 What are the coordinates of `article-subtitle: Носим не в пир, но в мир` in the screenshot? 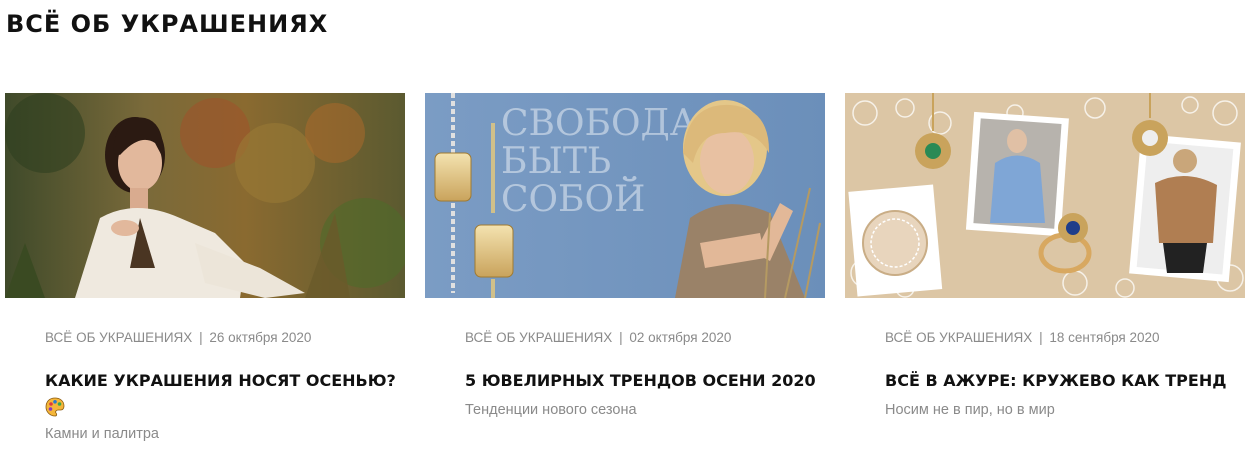 It's located at (970, 410).